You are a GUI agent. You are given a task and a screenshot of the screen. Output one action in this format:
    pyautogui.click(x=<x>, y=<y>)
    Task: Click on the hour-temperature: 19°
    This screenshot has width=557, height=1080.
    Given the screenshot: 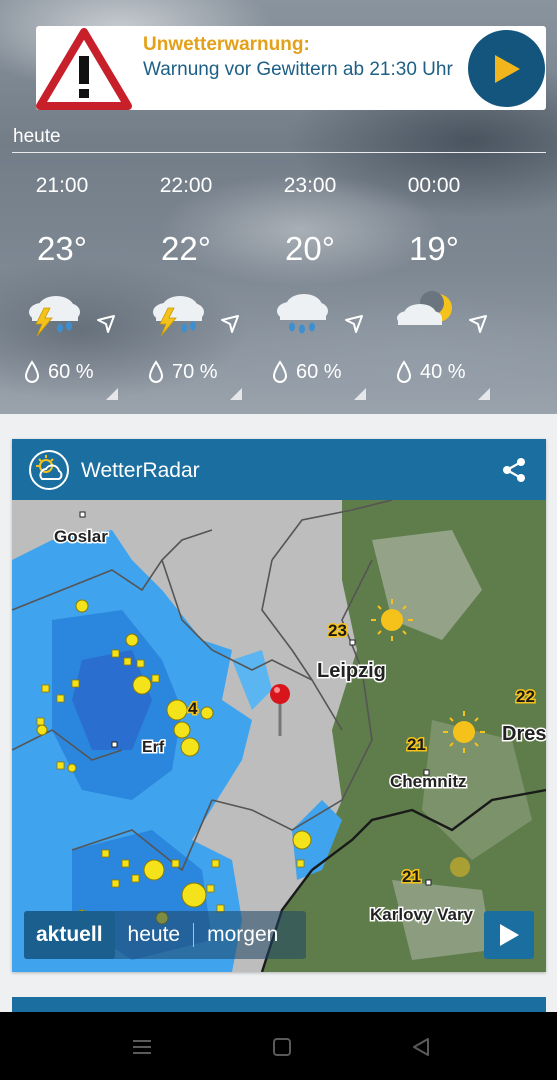 What is the action you would take?
    pyautogui.click(x=434, y=248)
    